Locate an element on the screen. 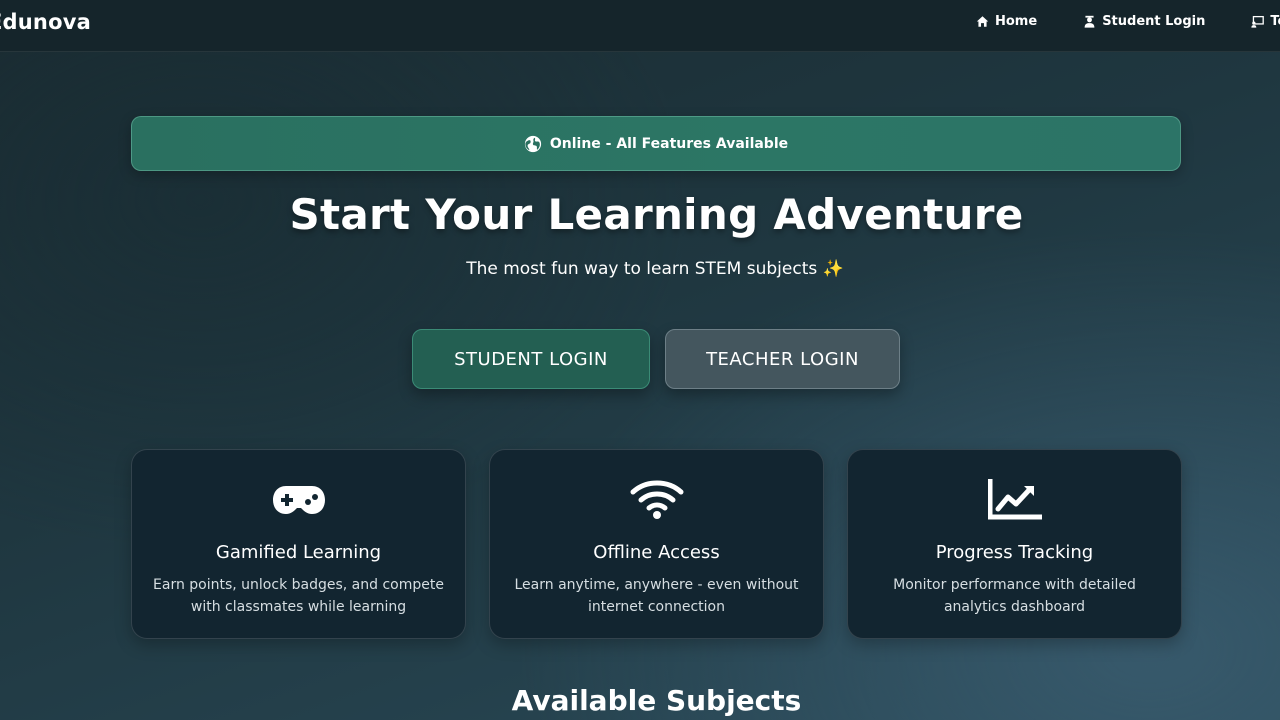 The image size is (1280, 720). status-text: Online - All Features Available is located at coordinates (669, 143).